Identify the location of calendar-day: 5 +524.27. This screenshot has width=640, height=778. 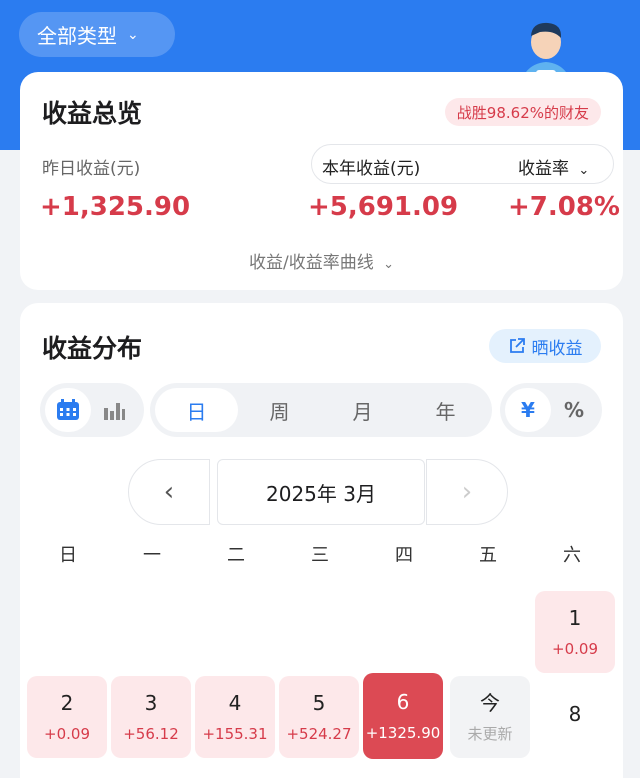
(319, 717).